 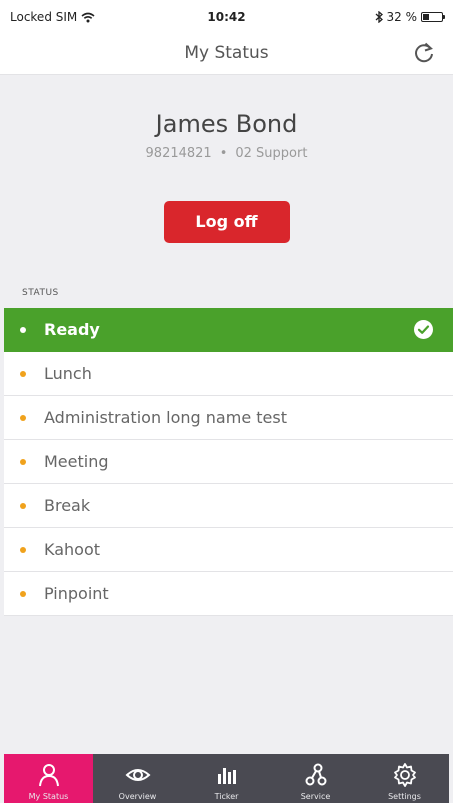 I want to click on battery-icon, so click(x=433, y=17).